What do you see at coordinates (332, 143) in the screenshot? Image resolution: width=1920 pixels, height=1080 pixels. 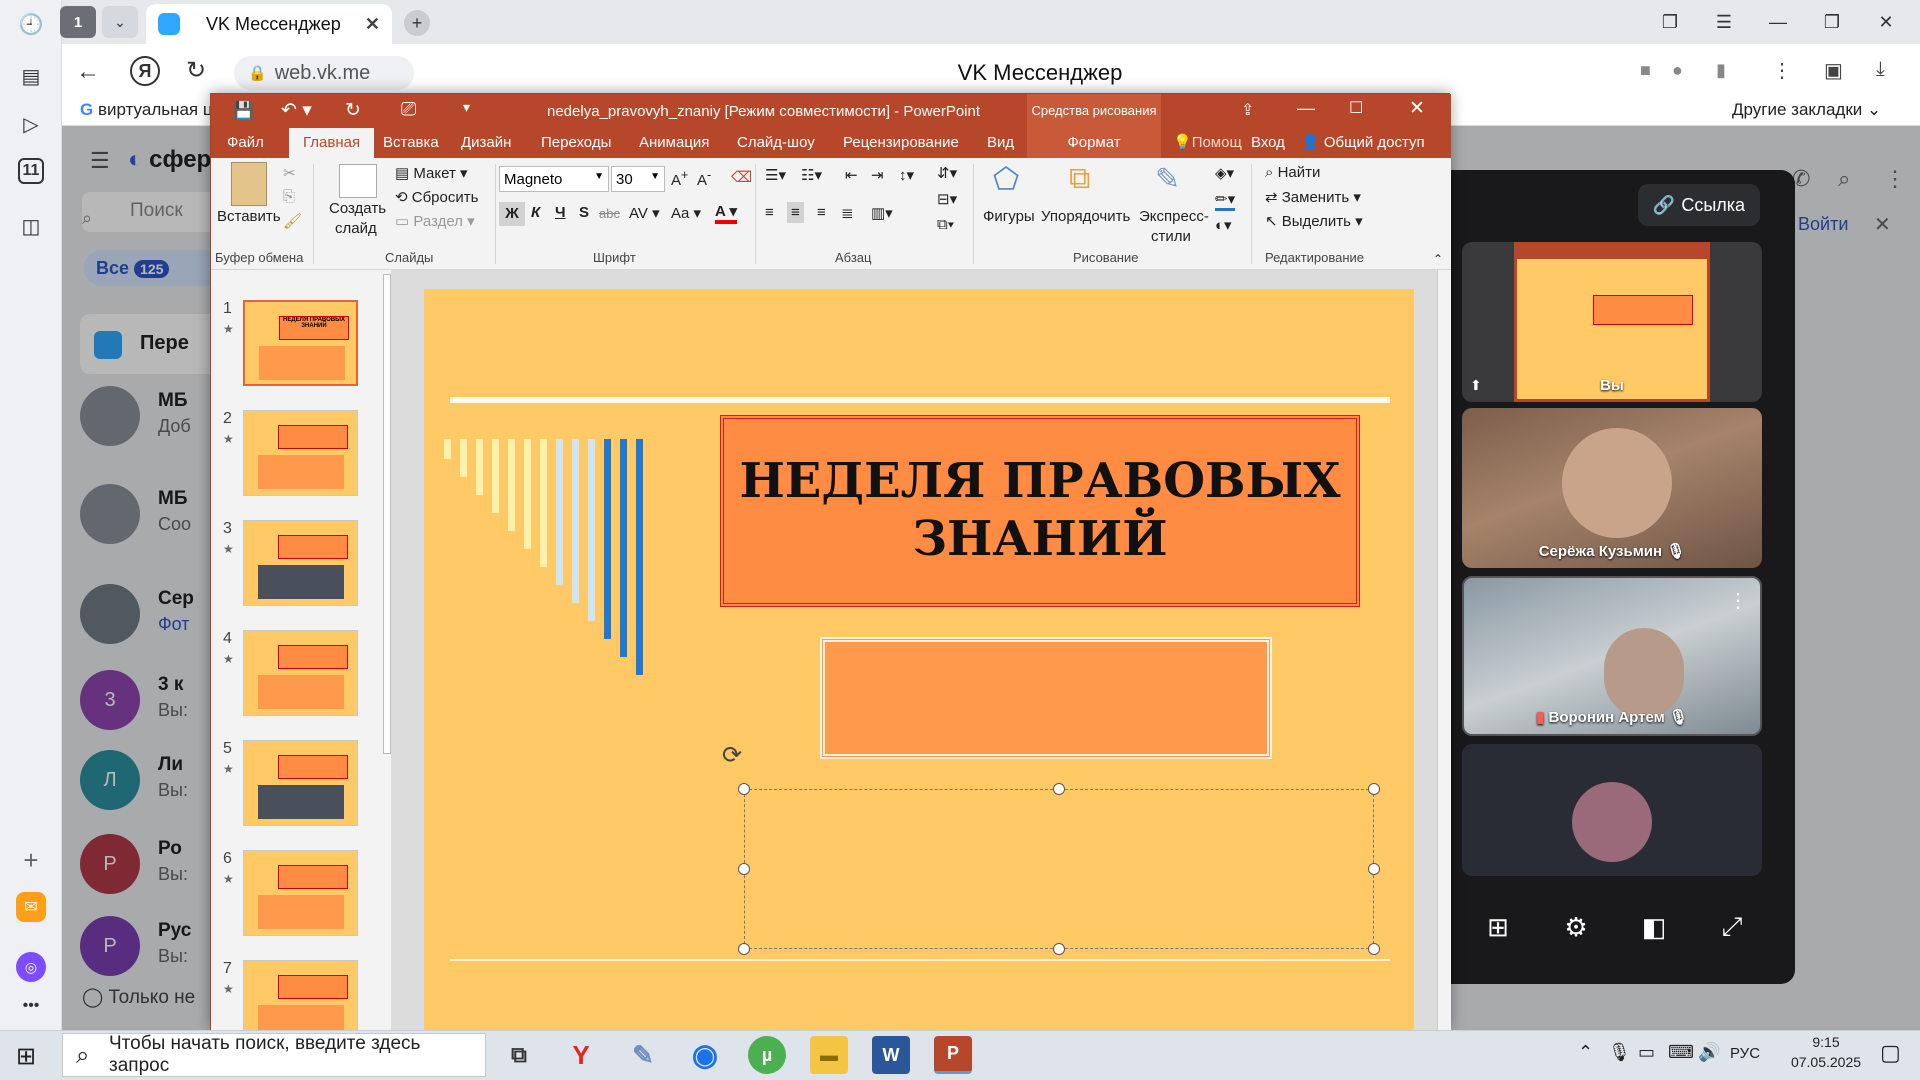 I see `tab-home: Главная` at bounding box center [332, 143].